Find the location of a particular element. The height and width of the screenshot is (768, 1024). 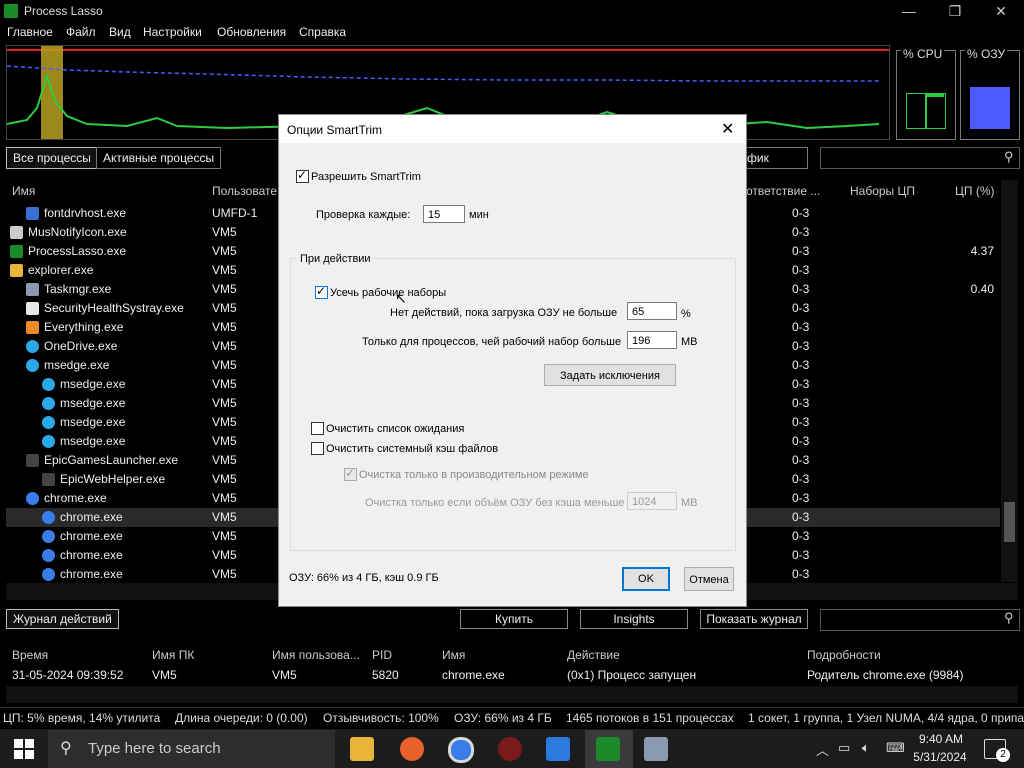

process-name: MusNotifyIcon.exe is located at coordinates (77, 232).